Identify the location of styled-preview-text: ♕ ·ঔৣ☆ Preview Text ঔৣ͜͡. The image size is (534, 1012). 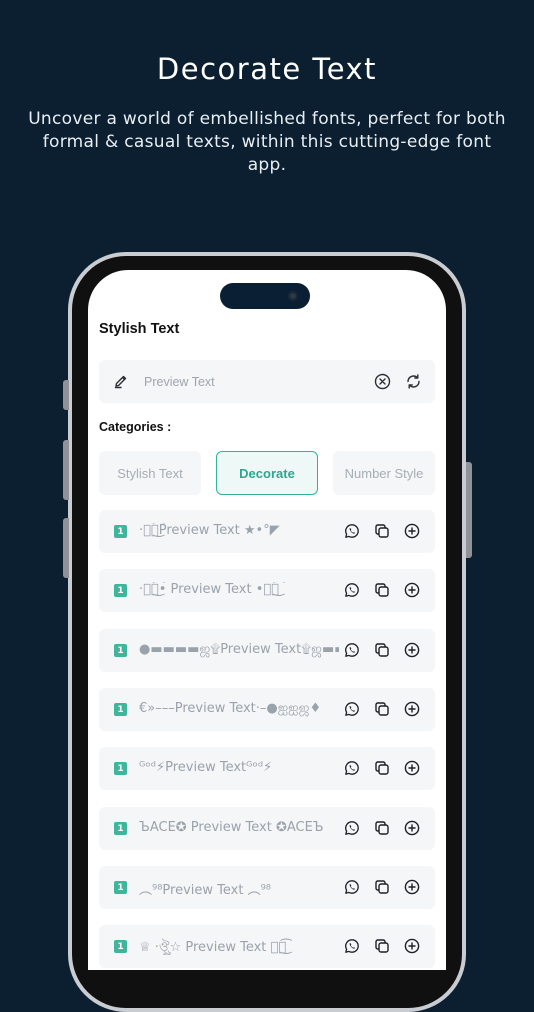
(213, 947).